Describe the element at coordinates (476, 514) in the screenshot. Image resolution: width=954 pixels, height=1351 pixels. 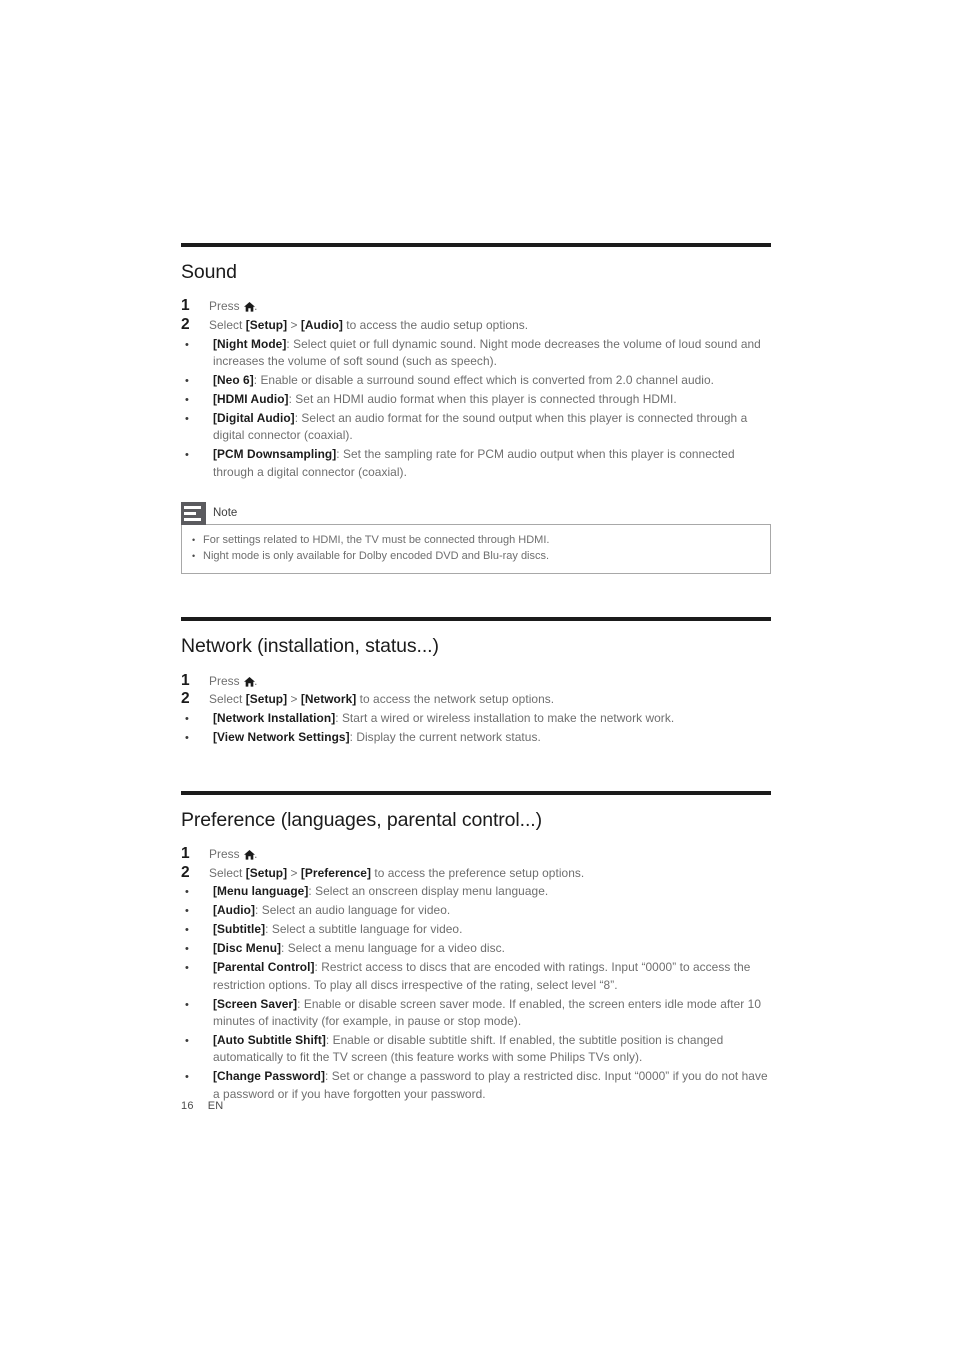
I see `note-header: Note` at that location.